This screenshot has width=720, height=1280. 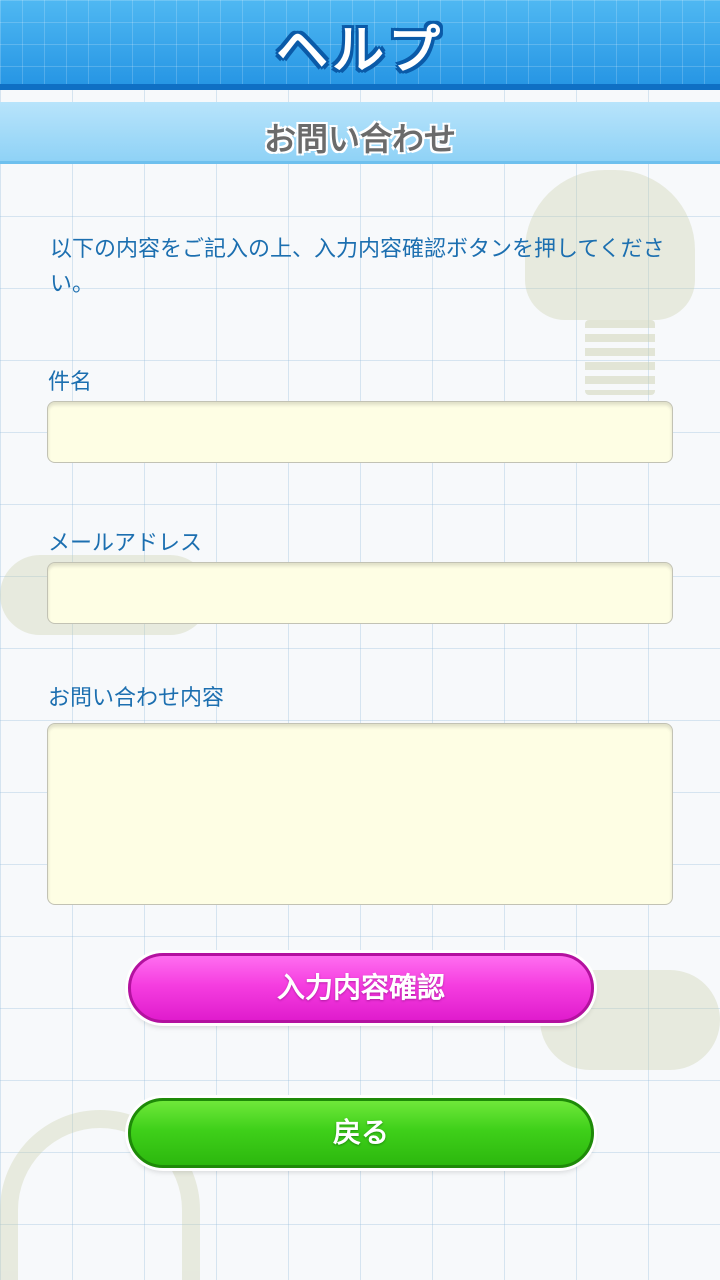 I want to click on message-label: お問い合わせ内容, so click(x=136, y=698).